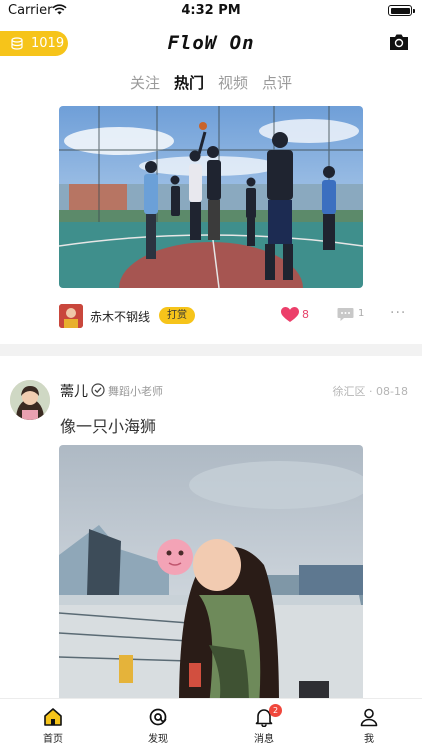  I want to click on discover-icon, so click(158, 717).